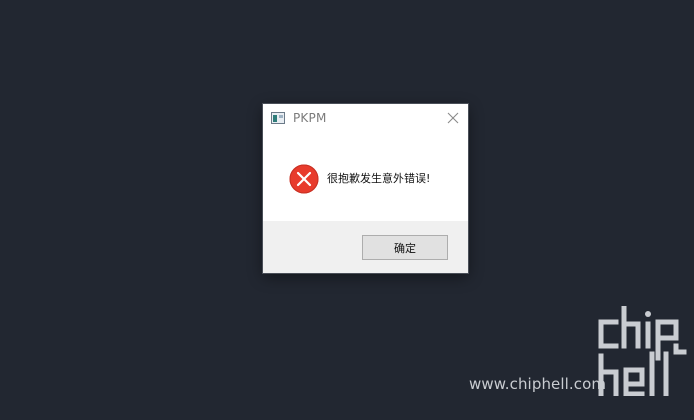  What do you see at coordinates (365, 118) in the screenshot?
I see `dialog-titlebar: PKPM` at bounding box center [365, 118].